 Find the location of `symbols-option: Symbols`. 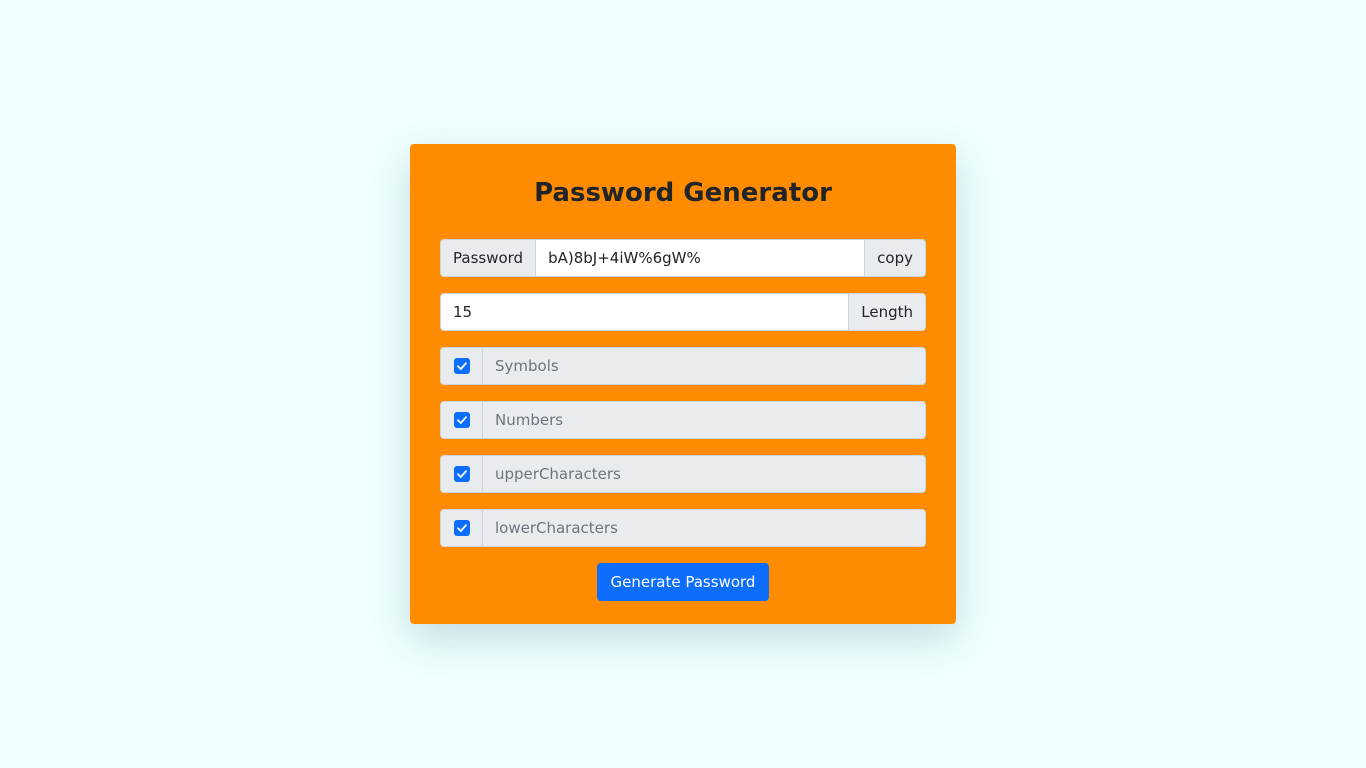

symbols-option: Symbols is located at coordinates (683, 366).